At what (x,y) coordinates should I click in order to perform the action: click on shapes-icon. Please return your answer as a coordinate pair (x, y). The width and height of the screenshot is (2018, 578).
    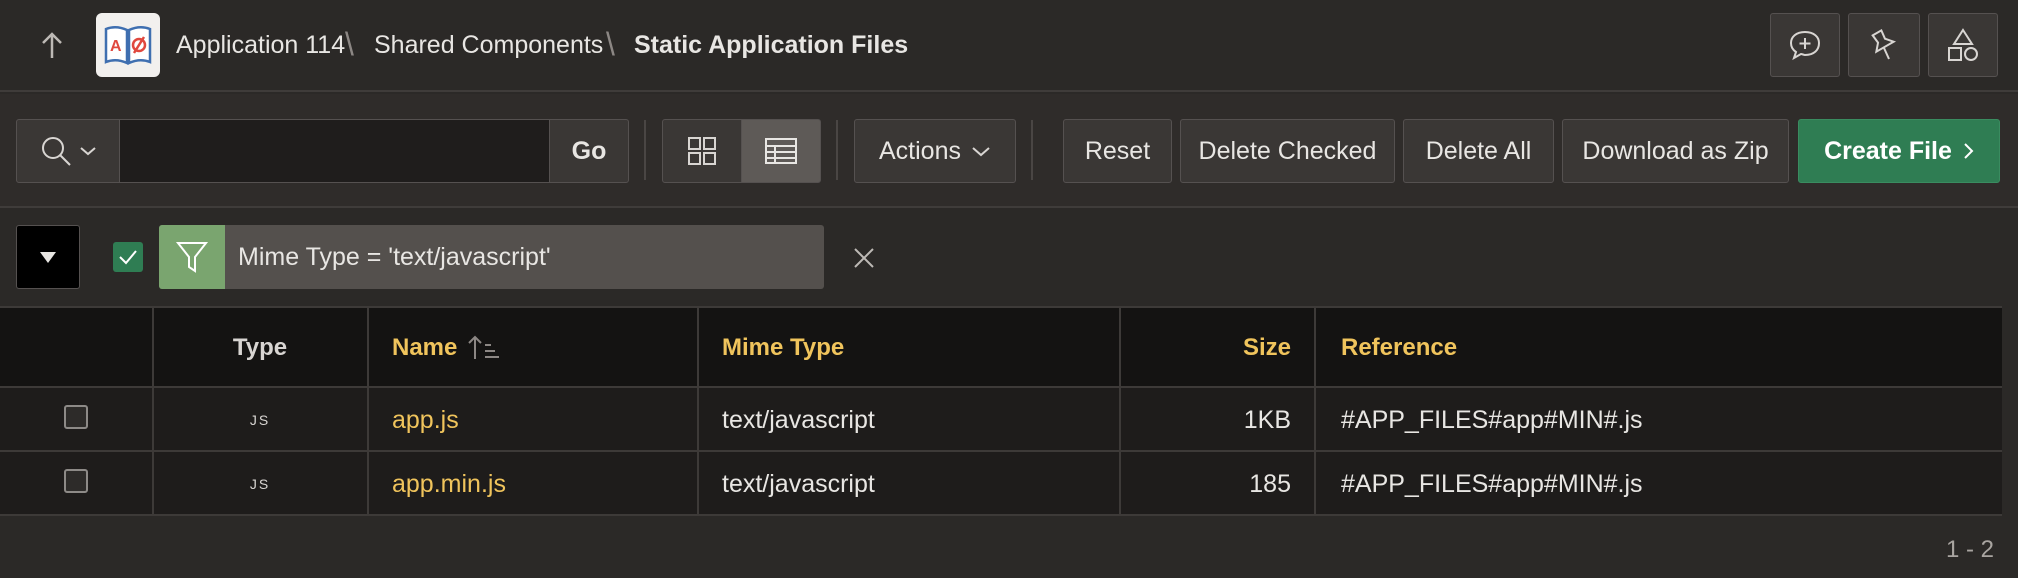
    Looking at the image, I should click on (1963, 44).